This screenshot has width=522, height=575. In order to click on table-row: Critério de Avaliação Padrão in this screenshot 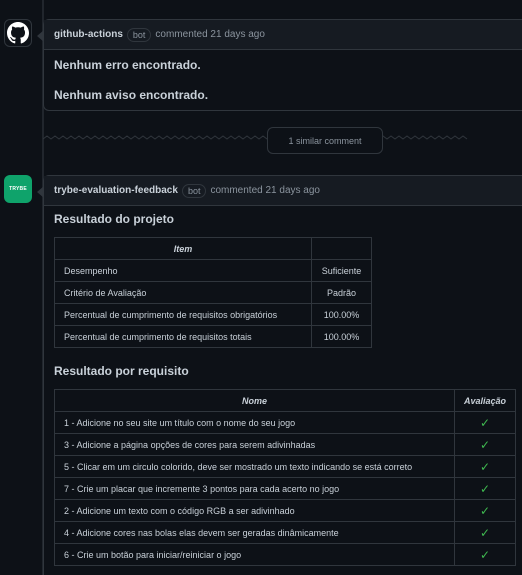, I will do `click(213, 292)`.